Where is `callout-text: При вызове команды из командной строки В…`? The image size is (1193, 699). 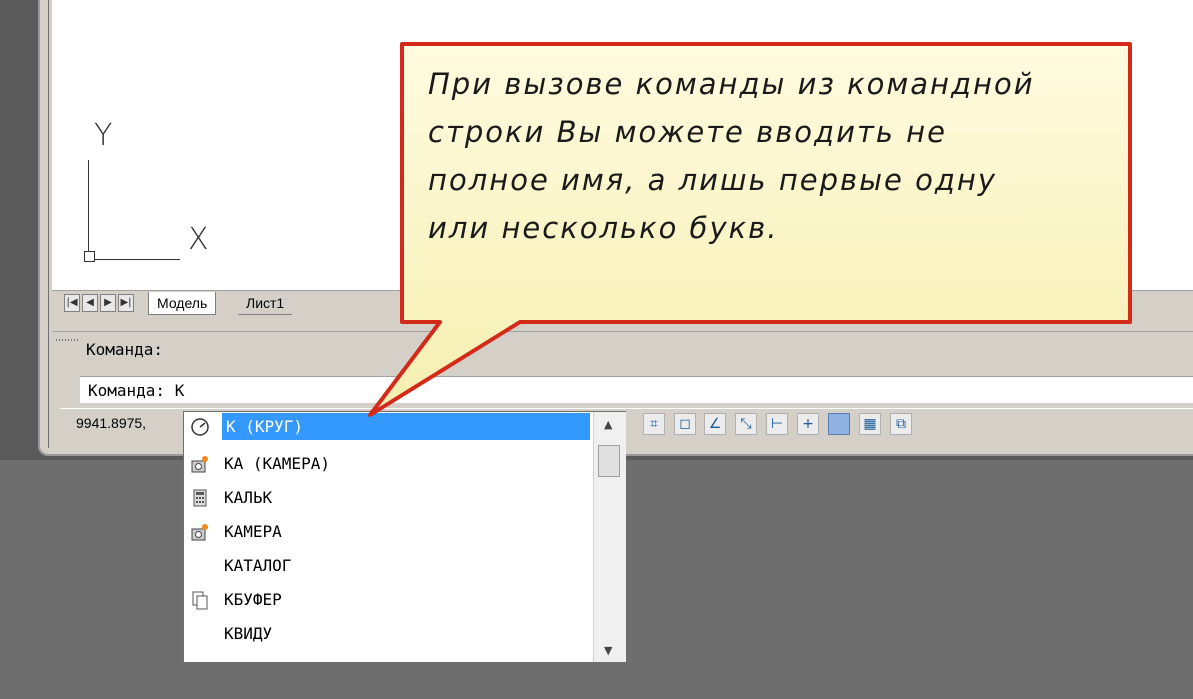 callout-text: При вызове команды из командной строки В… is located at coordinates (731, 156).